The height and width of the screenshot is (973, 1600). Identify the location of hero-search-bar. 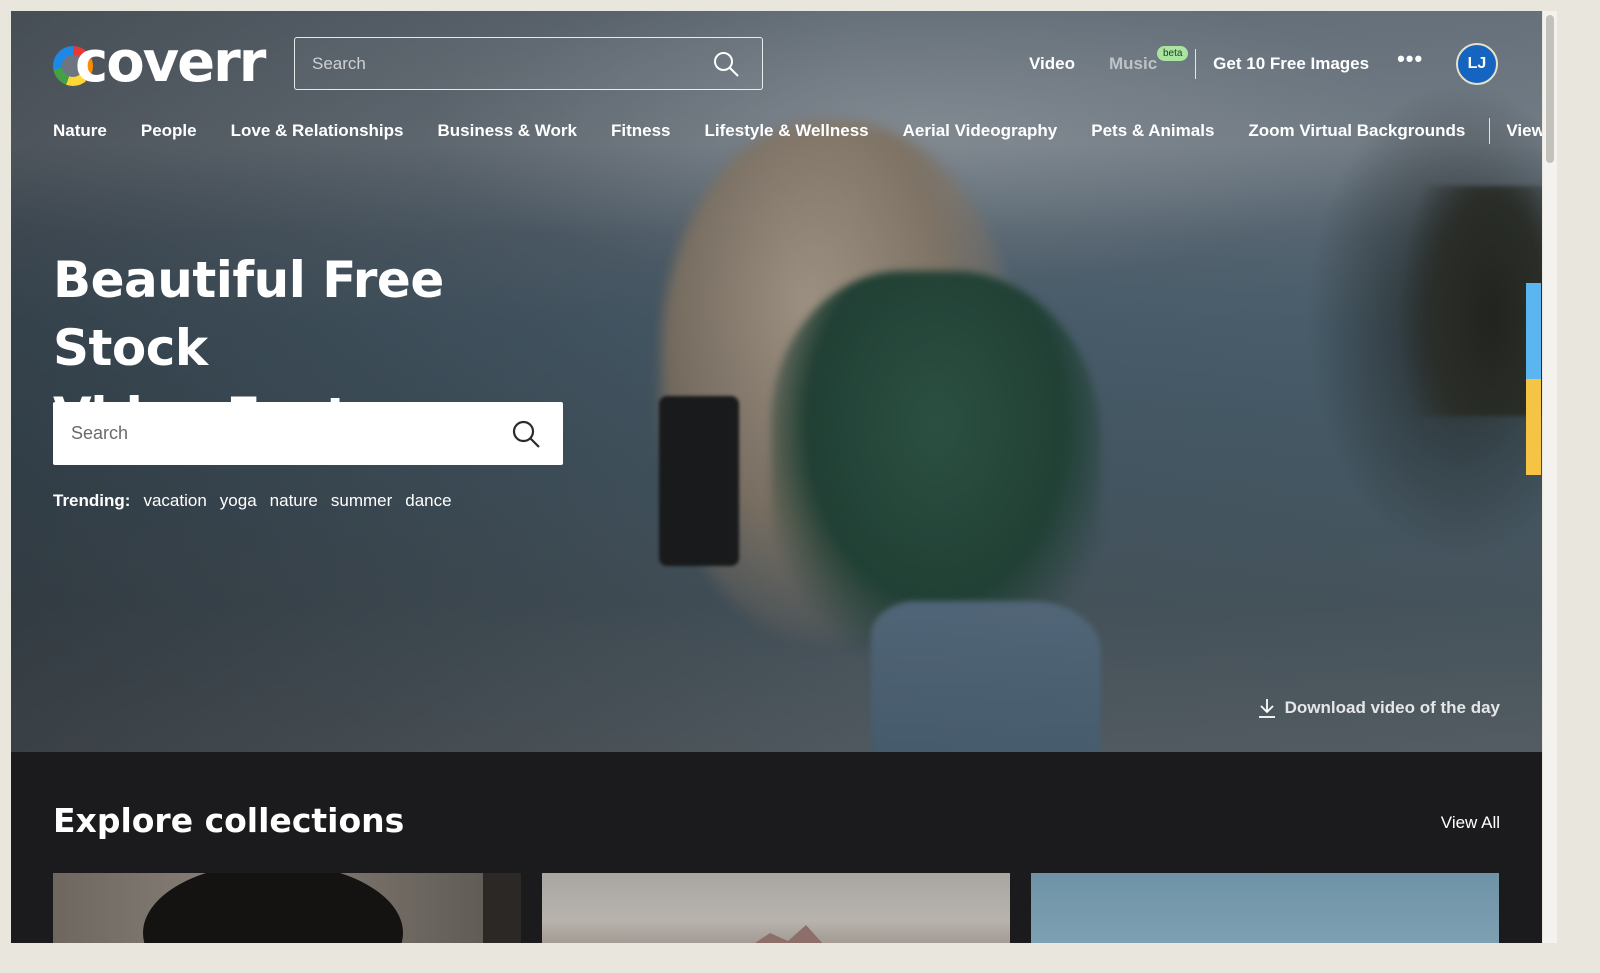
(308, 433).